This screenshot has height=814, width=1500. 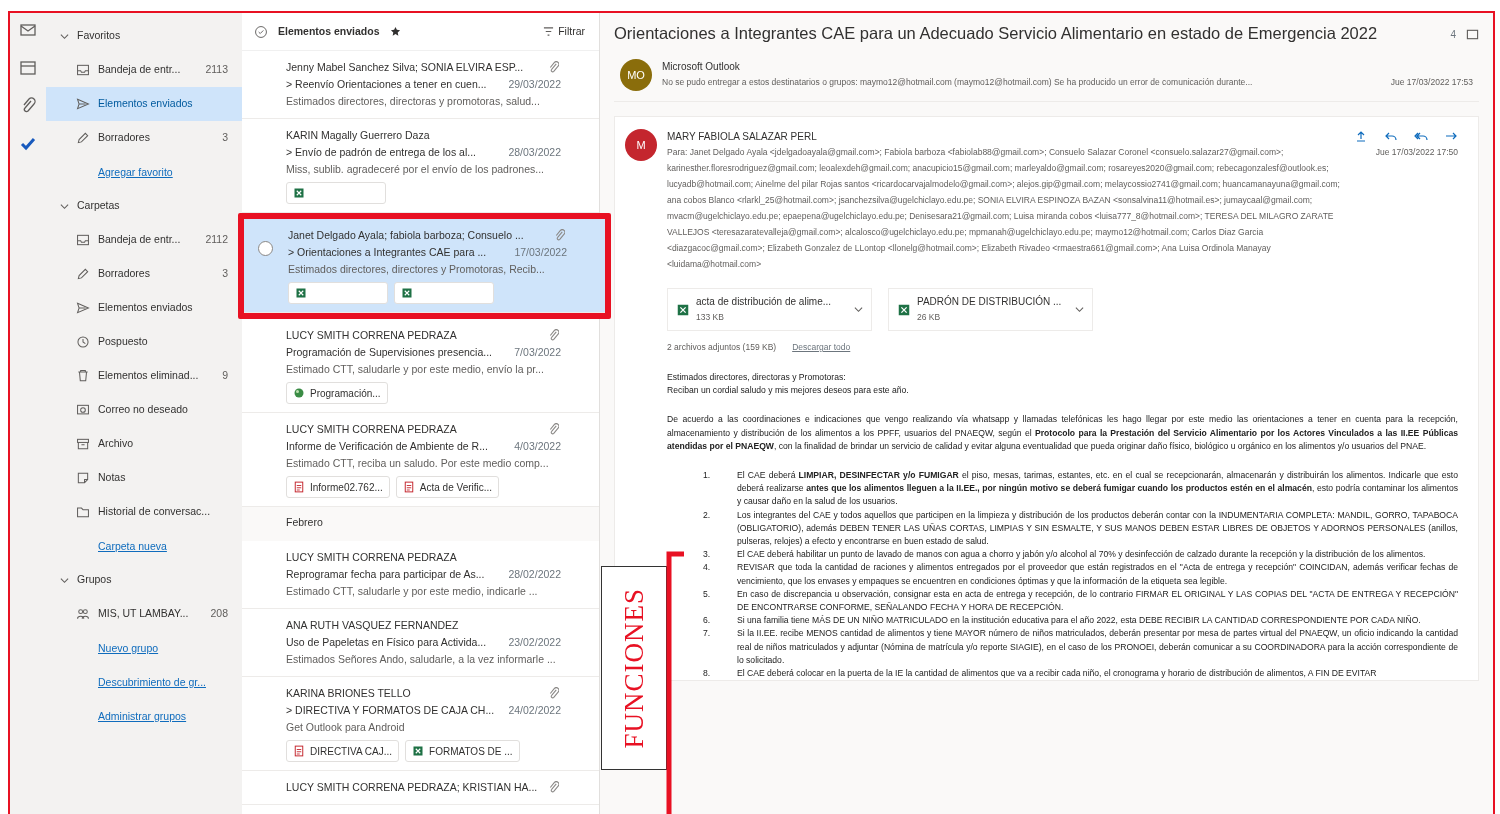 I want to click on folder-item: Bandeja de entr... 2113, so click(x=144, y=70).